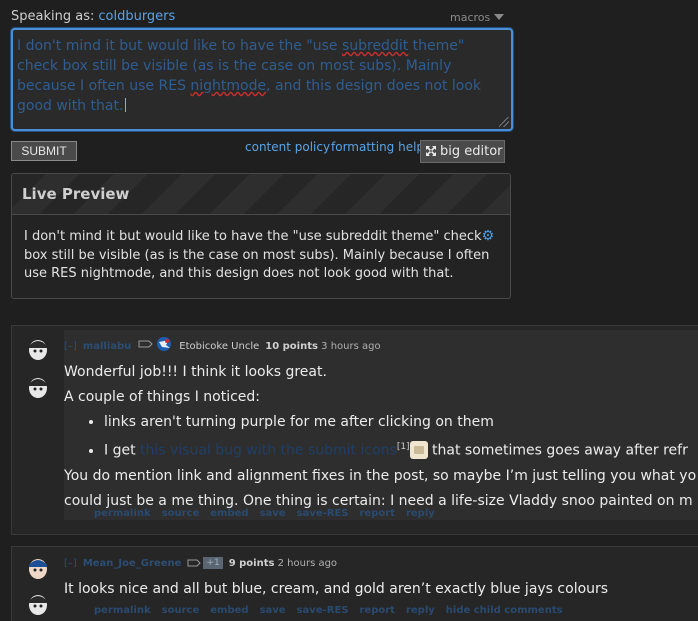 Image resolution: width=698 pixels, height=621 pixels. Describe the element at coordinates (213, 563) in the screenshot. I see `vote-weight-badge: +1` at that location.